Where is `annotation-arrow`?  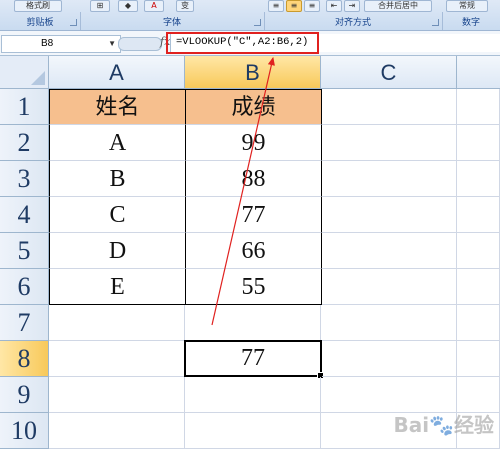
annotation-arrow is located at coordinates (243, 191).